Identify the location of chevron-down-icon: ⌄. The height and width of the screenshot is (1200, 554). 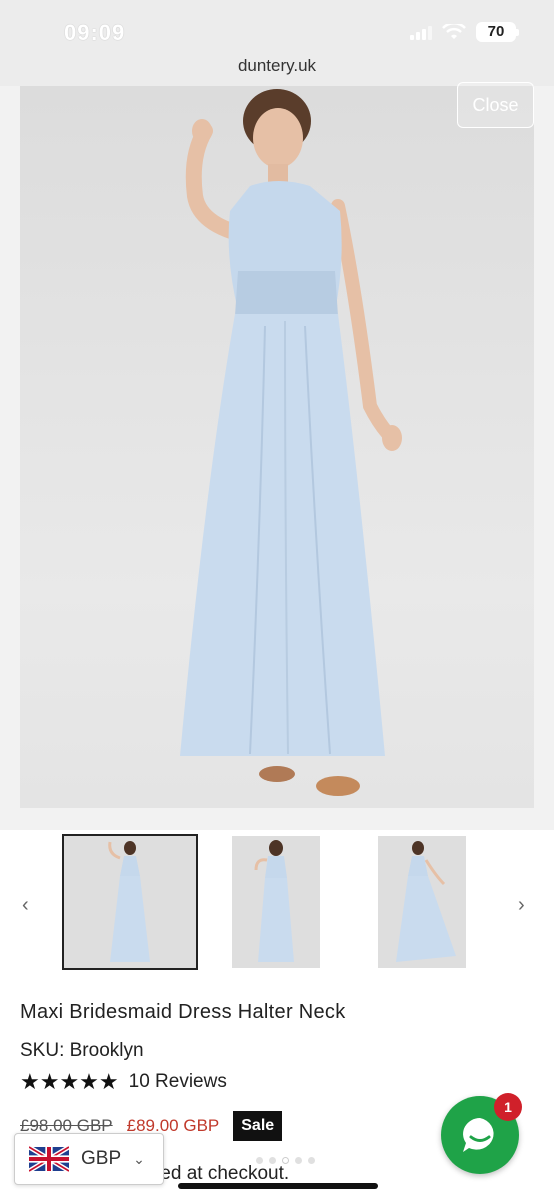
(139, 1158).